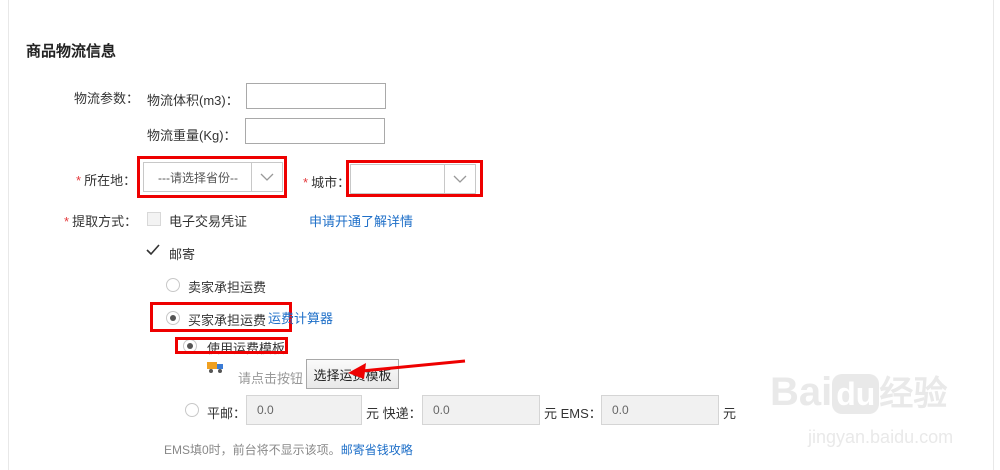 The width and height of the screenshot is (1000, 470). I want to click on manual-fee-radio, so click(192, 410).